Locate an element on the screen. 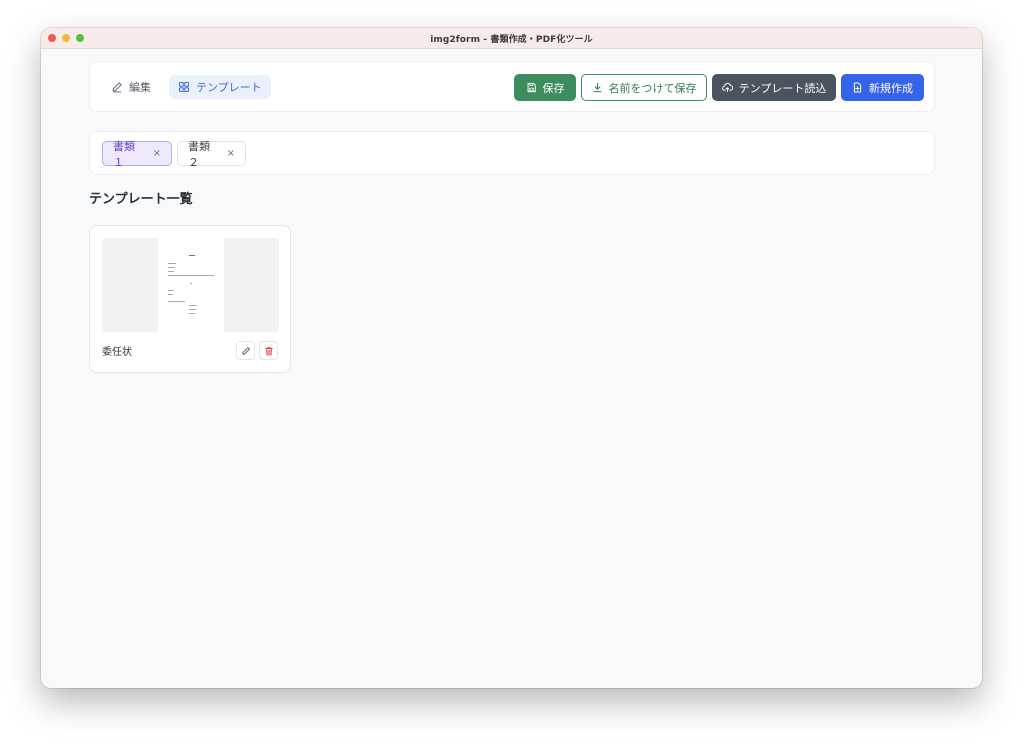 Image resolution: width=1024 pixels, height=744 pixels. cloud-upload-icon is located at coordinates (727, 88).